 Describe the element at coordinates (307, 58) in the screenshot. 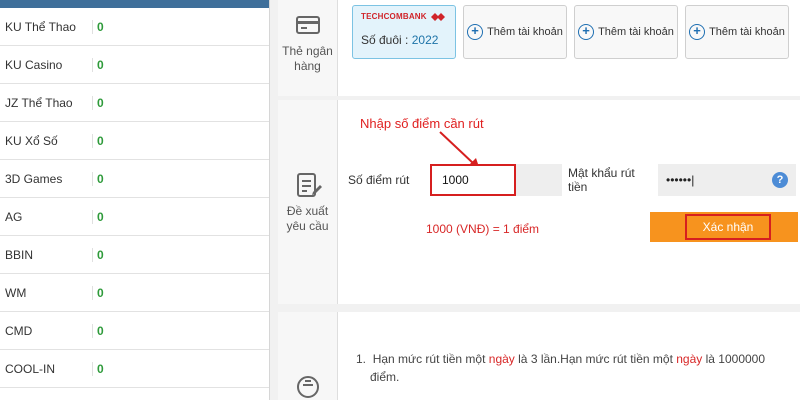

I see `bank-section-title: Thẻ ngân hàng` at that location.